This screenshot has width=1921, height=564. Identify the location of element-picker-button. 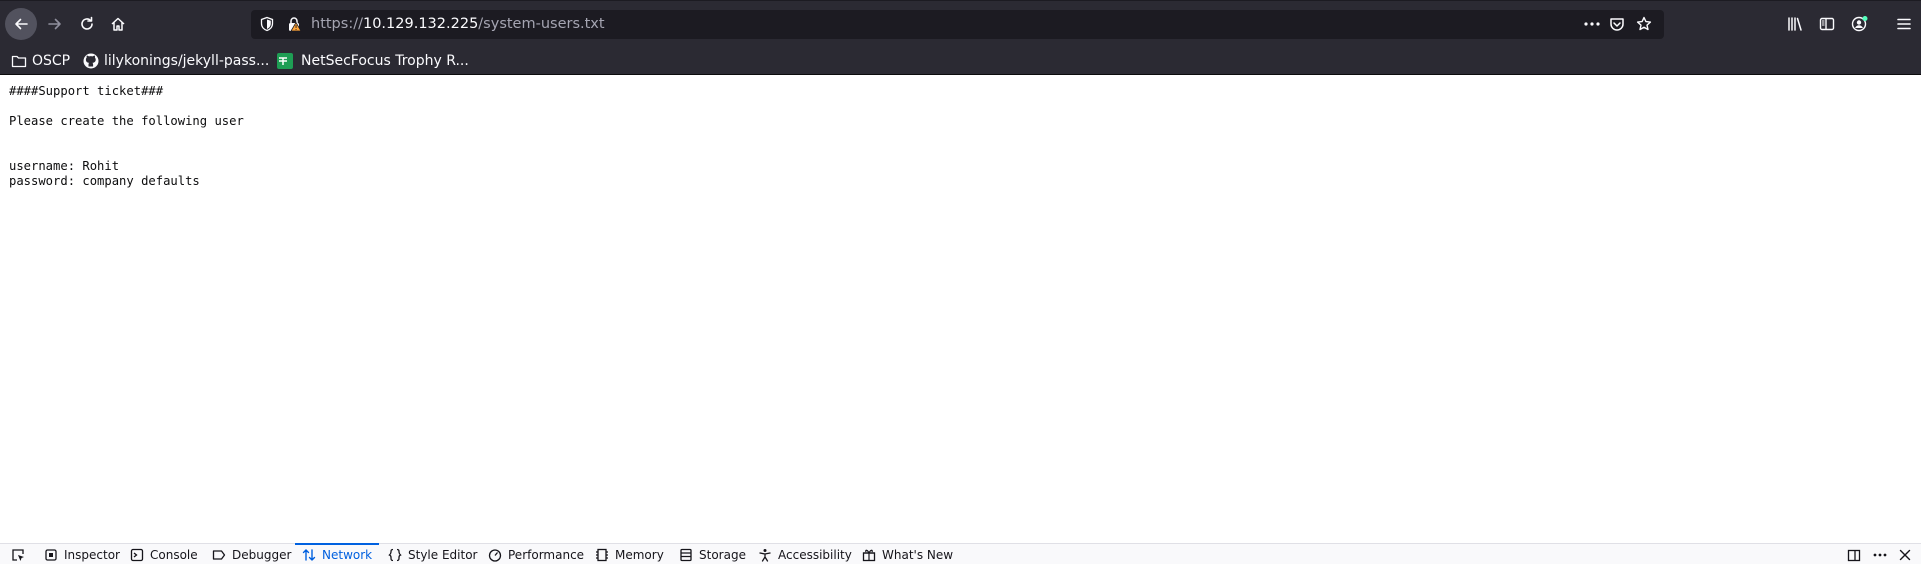
(21, 554).